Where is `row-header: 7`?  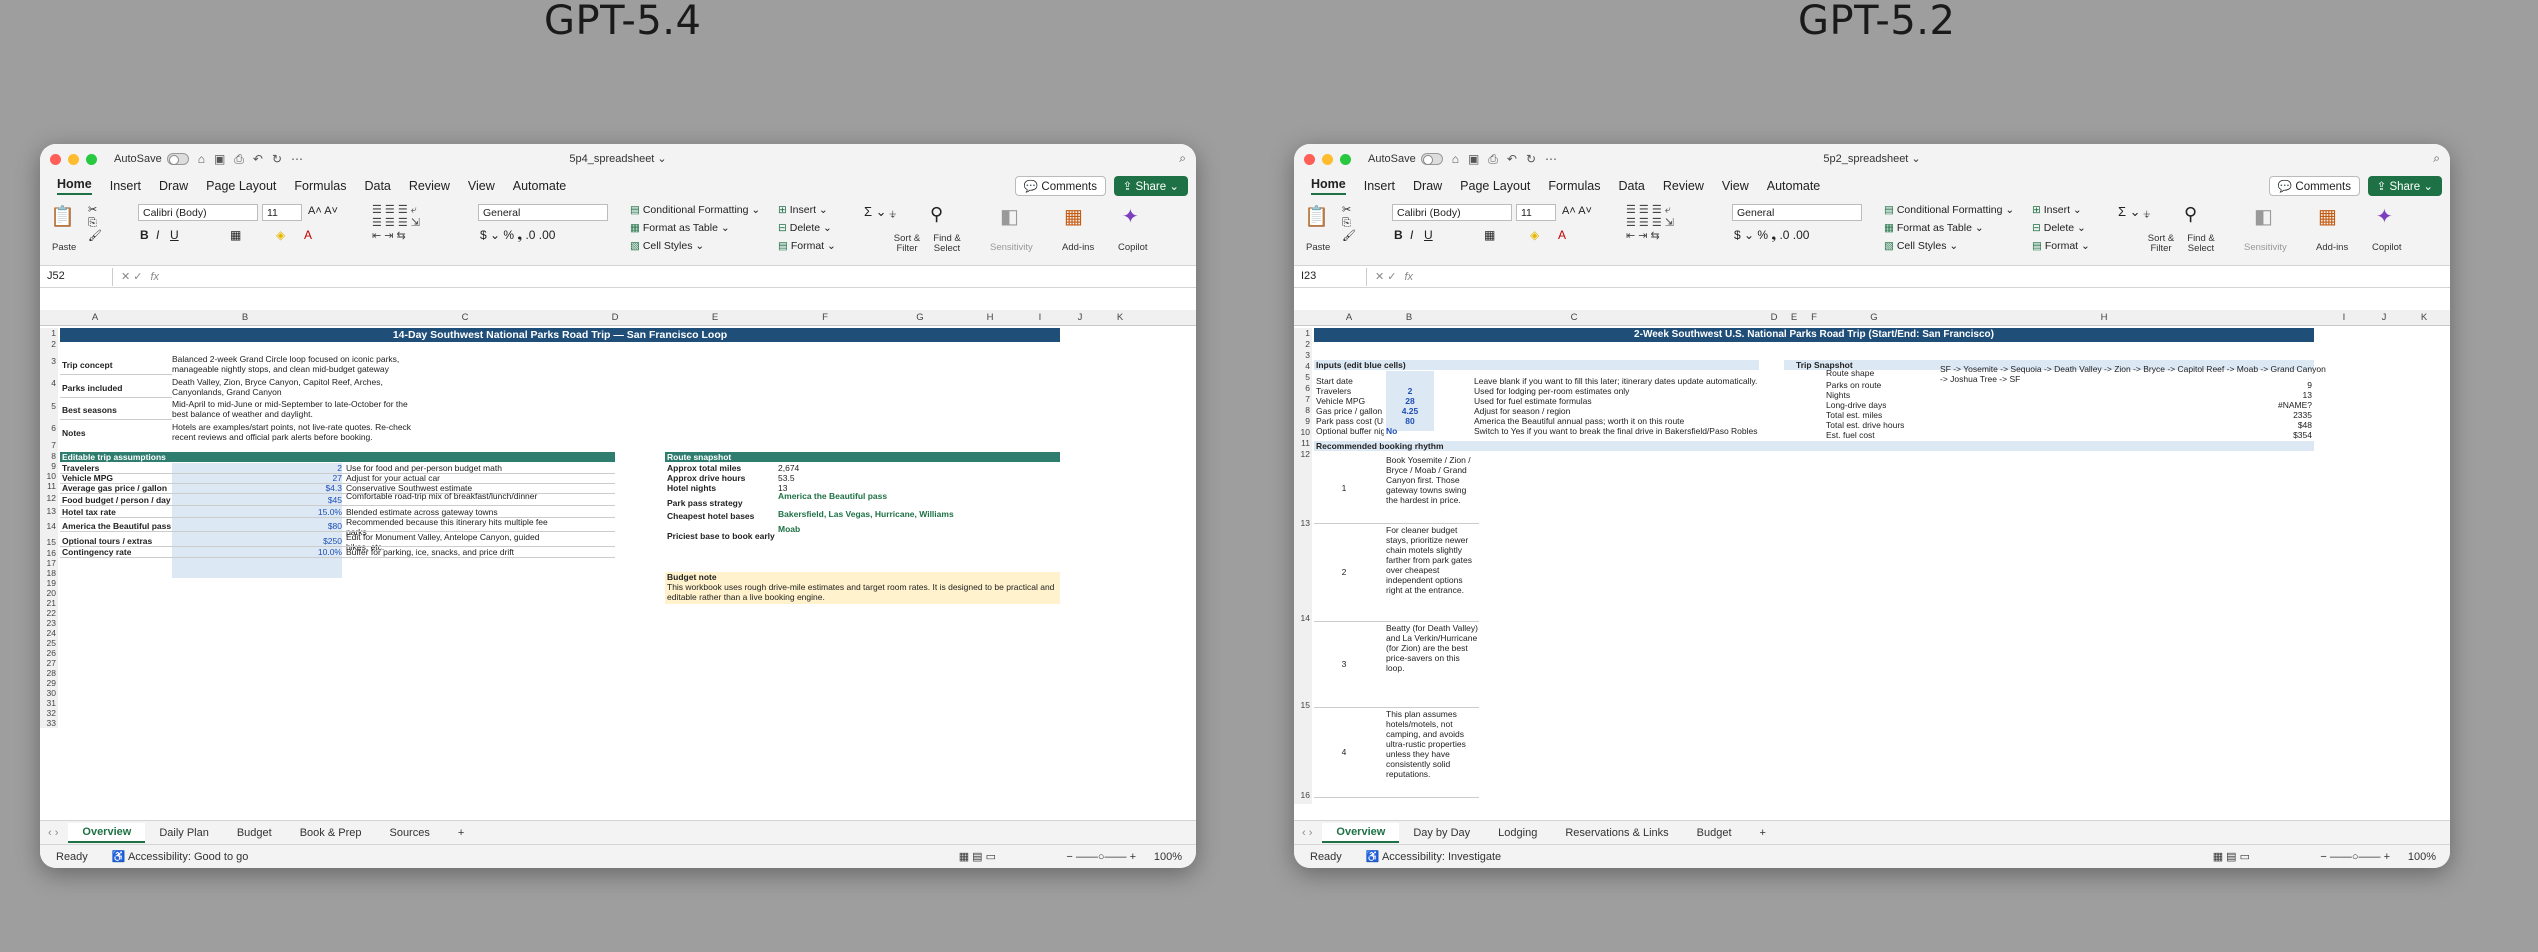
row-header: 7 is located at coordinates (1303, 399).